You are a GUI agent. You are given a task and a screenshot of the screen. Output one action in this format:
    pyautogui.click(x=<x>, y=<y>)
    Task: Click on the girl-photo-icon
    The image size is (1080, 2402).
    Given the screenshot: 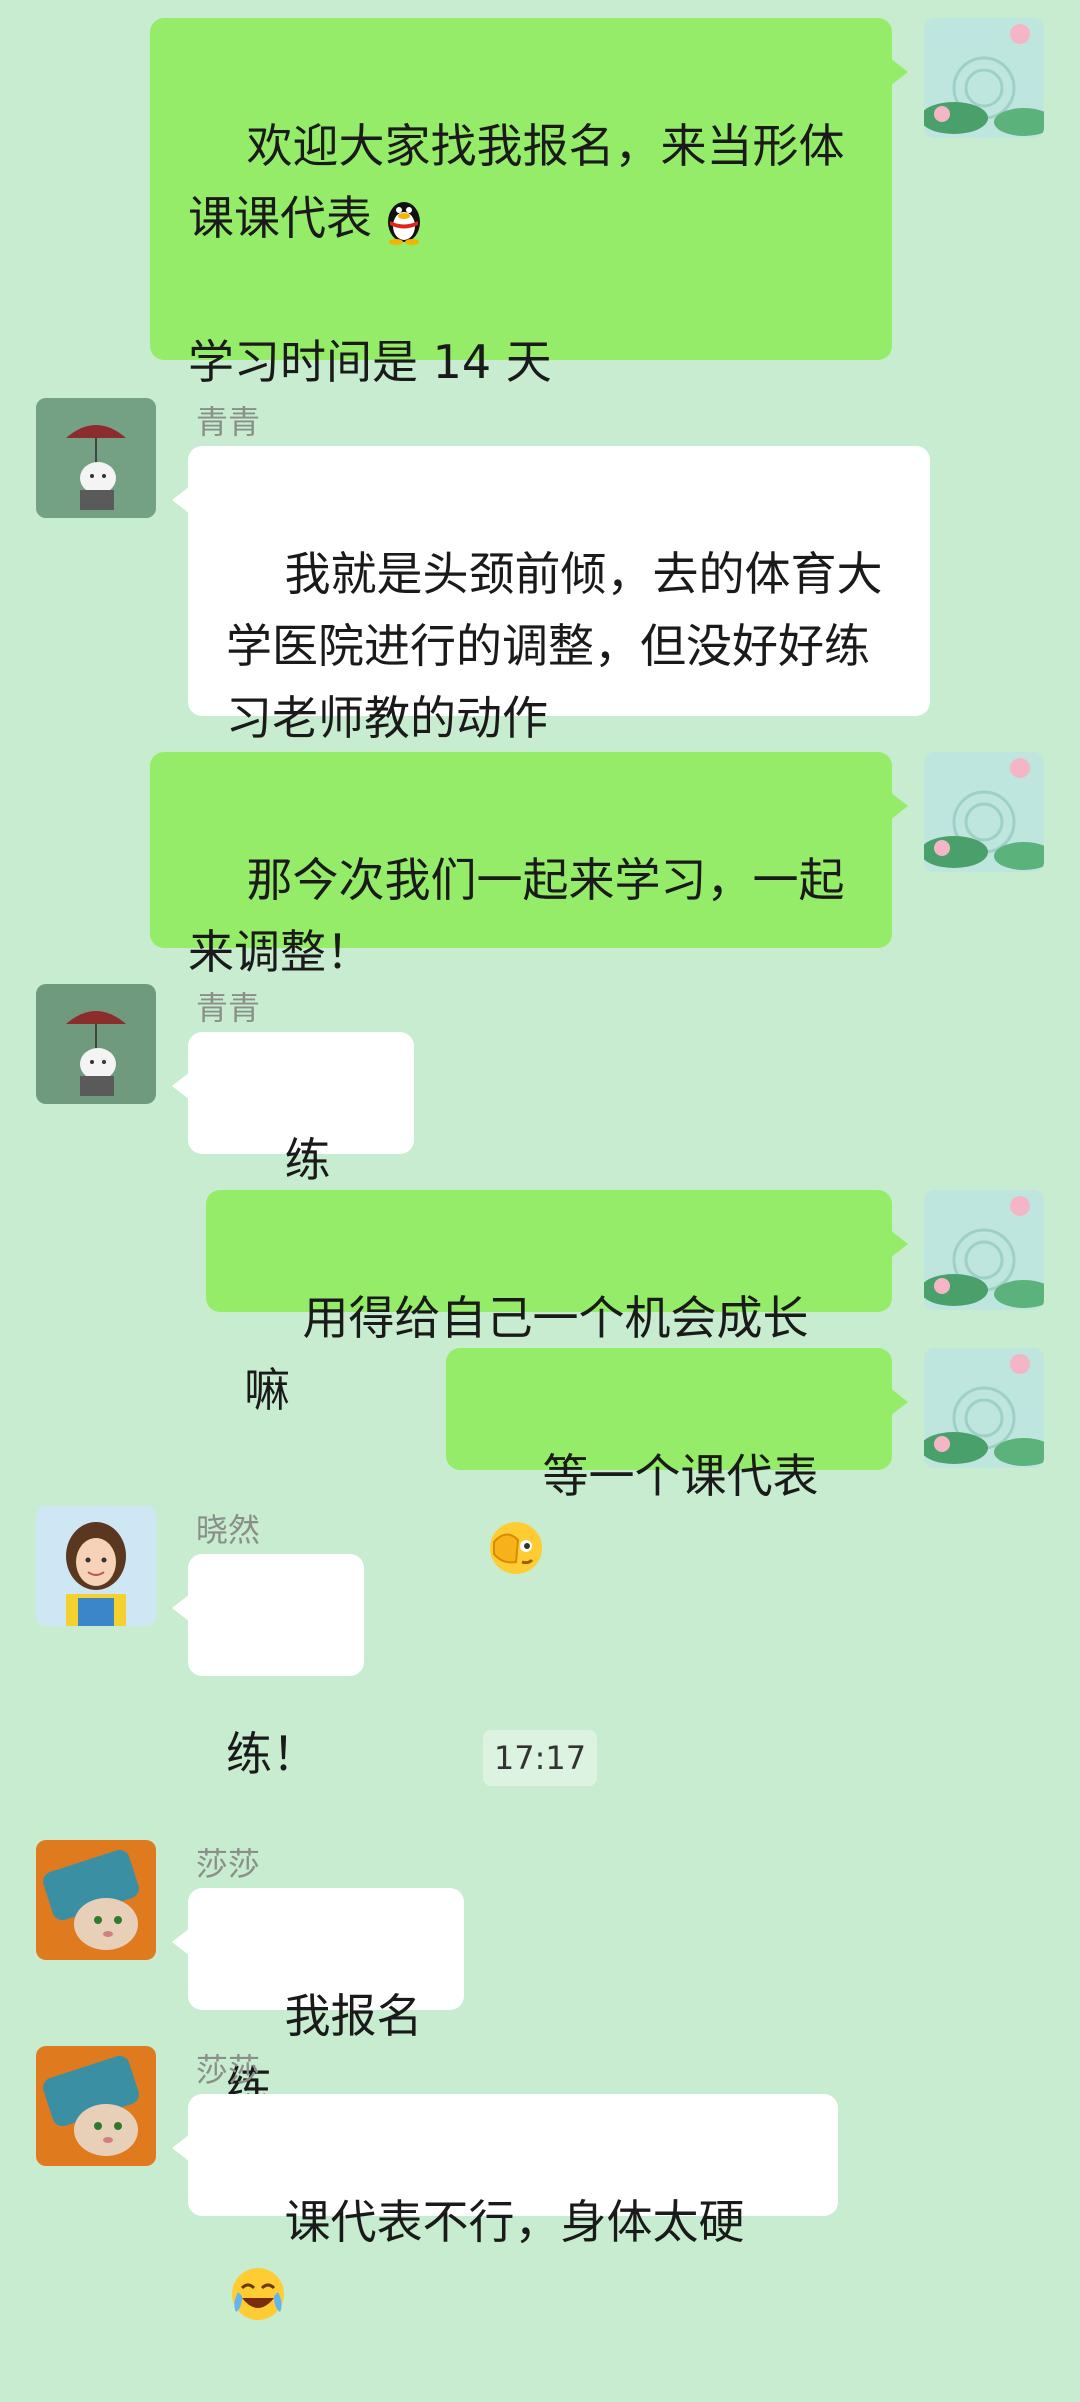 What is the action you would take?
    pyautogui.click(x=96, y=1566)
    